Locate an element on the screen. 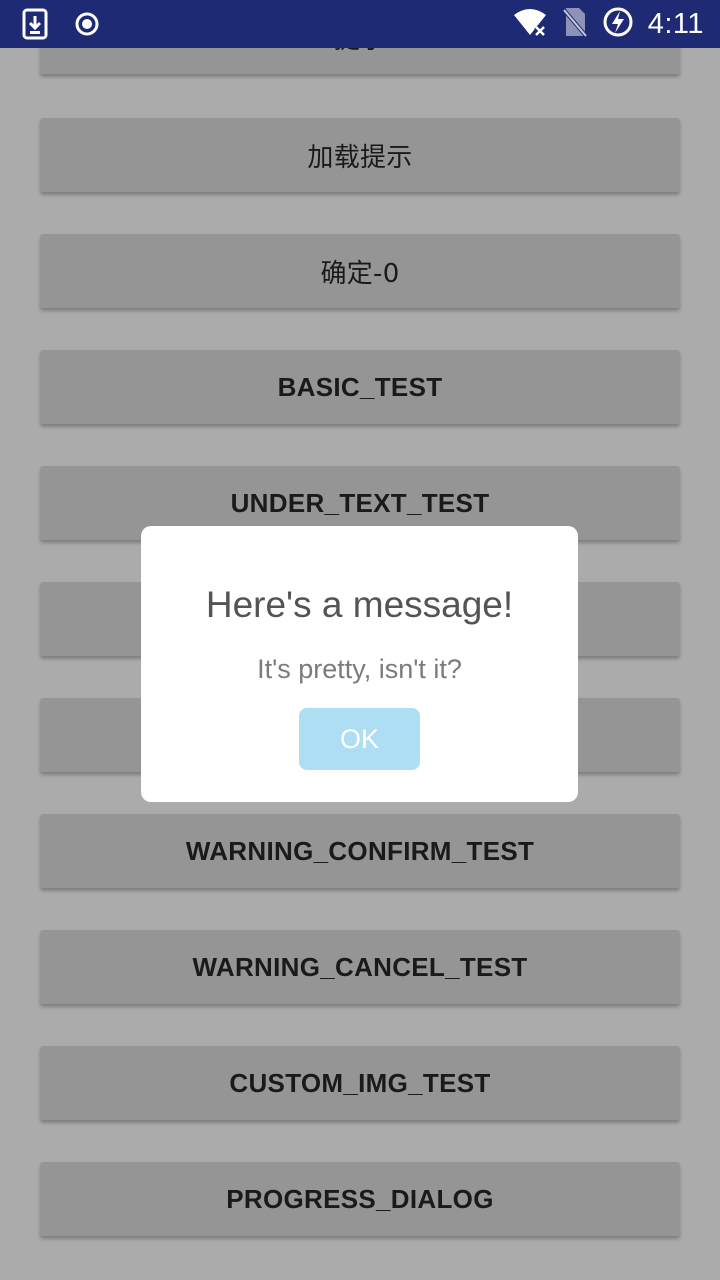 This screenshot has width=720, height=1280. warning-confirm-test-button: WARNING_CONFIRM_TEST is located at coordinates (360, 851).